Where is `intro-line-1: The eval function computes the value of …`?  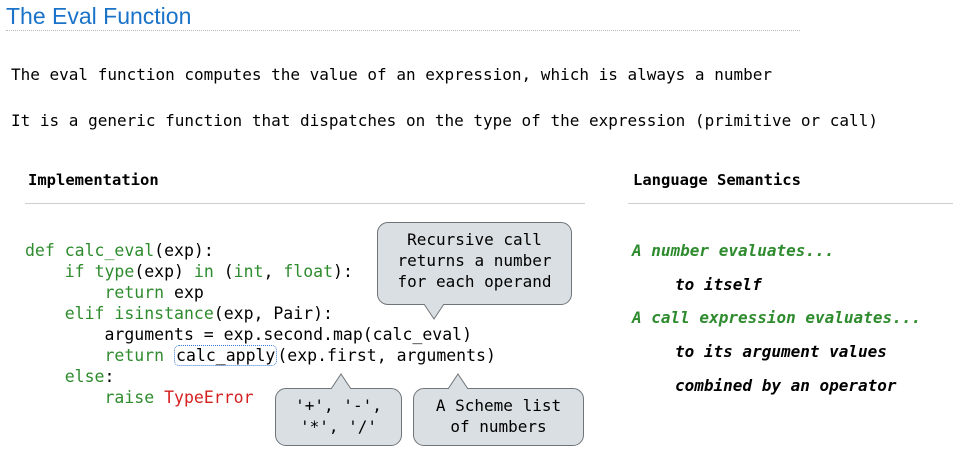 intro-line-1: The eval function computes the value of … is located at coordinates (391, 74).